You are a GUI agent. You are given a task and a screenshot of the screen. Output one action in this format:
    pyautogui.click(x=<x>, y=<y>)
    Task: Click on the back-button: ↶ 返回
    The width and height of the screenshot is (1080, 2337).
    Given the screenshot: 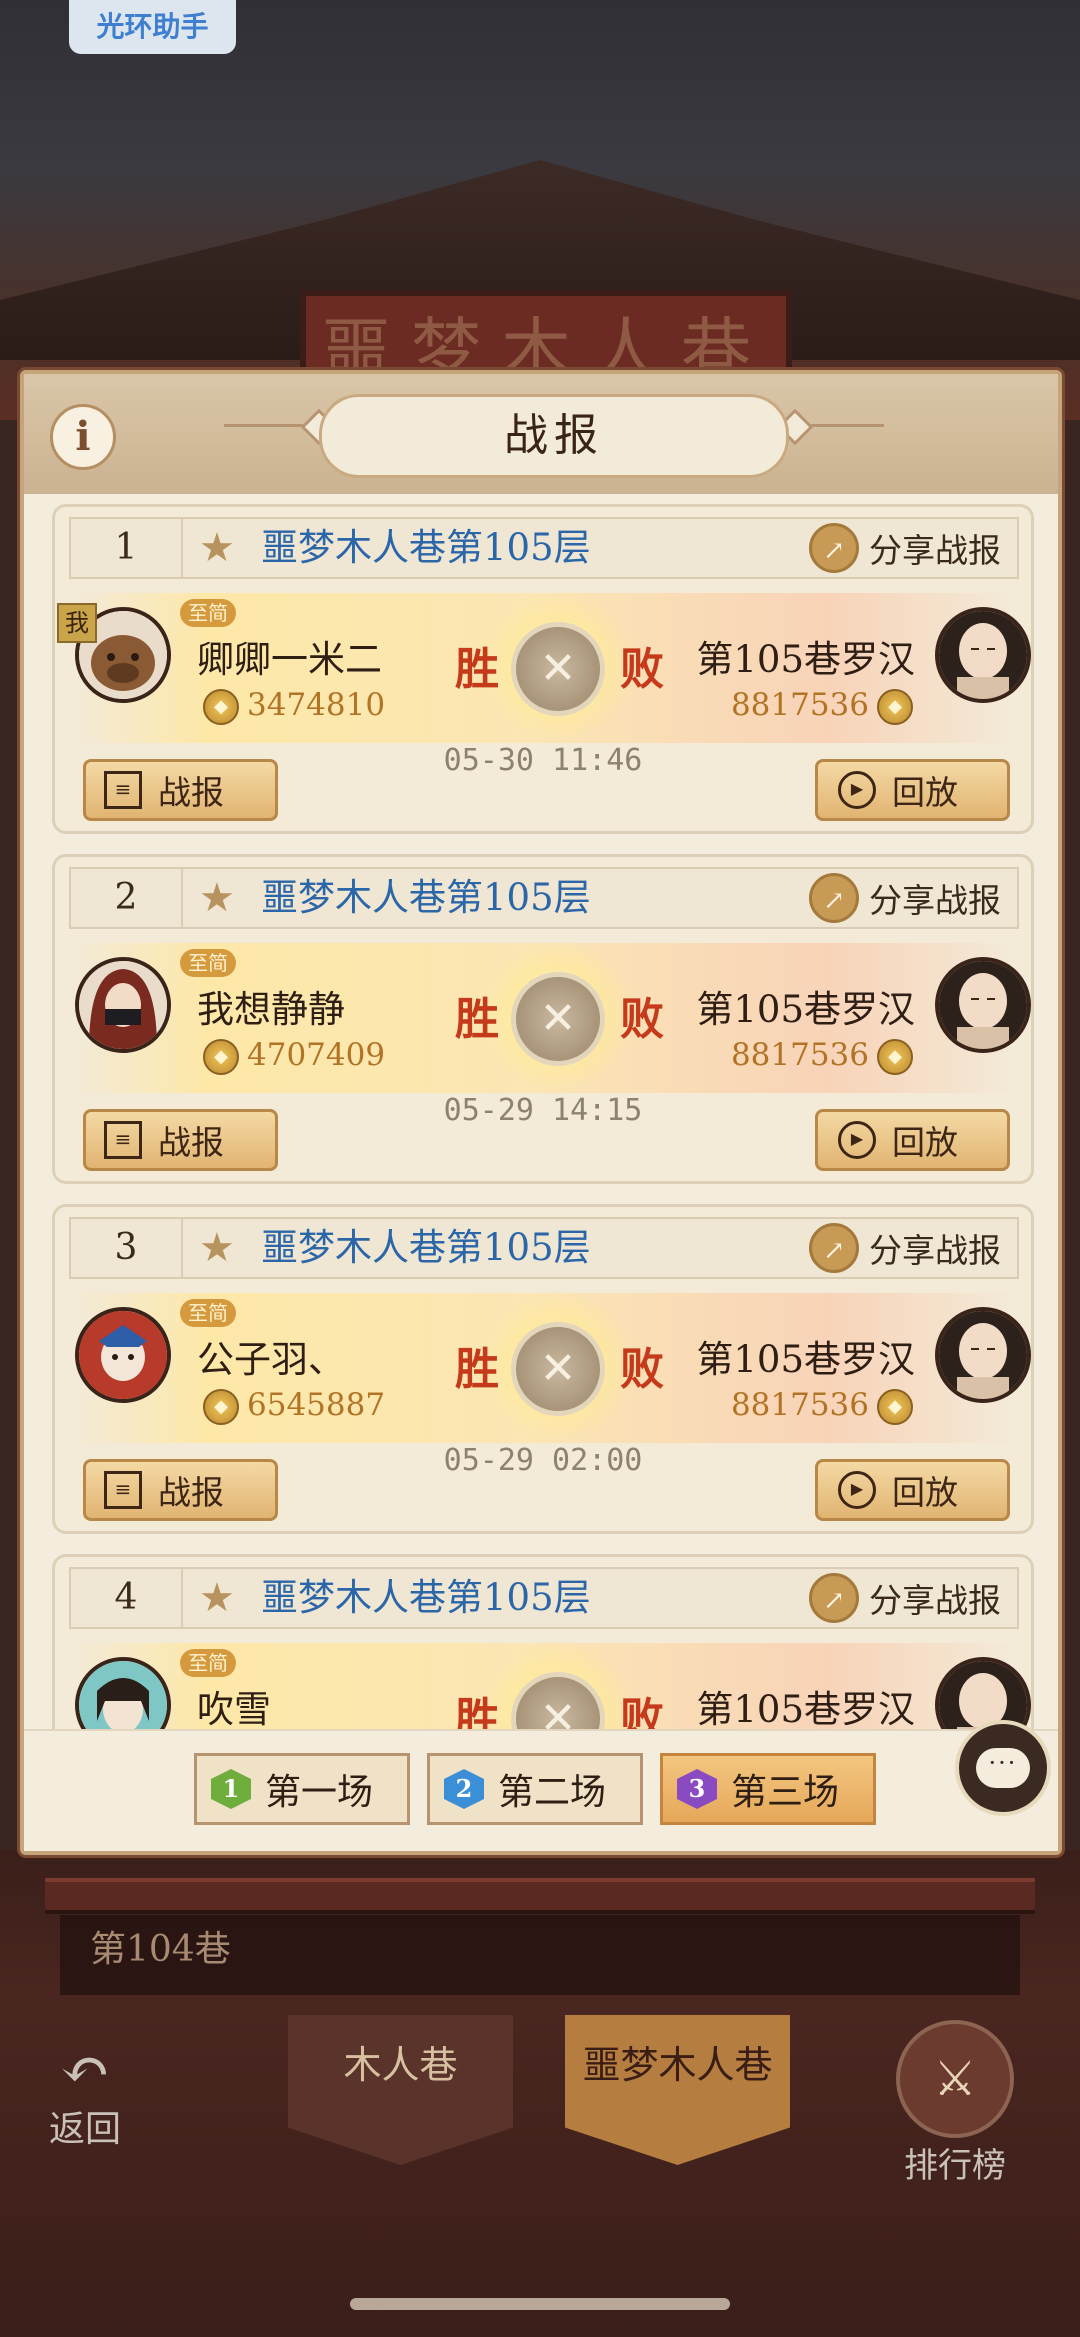 What is the action you would take?
    pyautogui.click(x=85, y=2095)
    